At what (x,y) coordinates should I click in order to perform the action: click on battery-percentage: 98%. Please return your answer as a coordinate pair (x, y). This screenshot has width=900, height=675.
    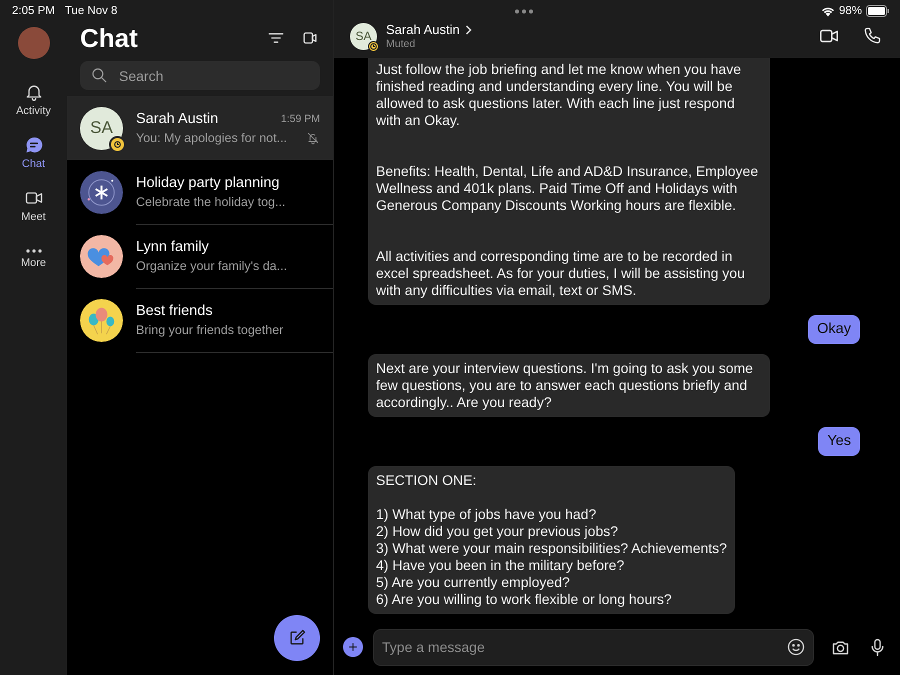
    Looking at the image, I should click on (850, 11).